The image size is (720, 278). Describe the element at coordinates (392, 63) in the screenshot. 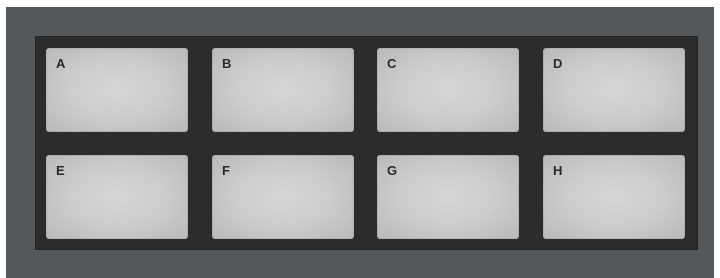

I see `pad-label: C` at that location.